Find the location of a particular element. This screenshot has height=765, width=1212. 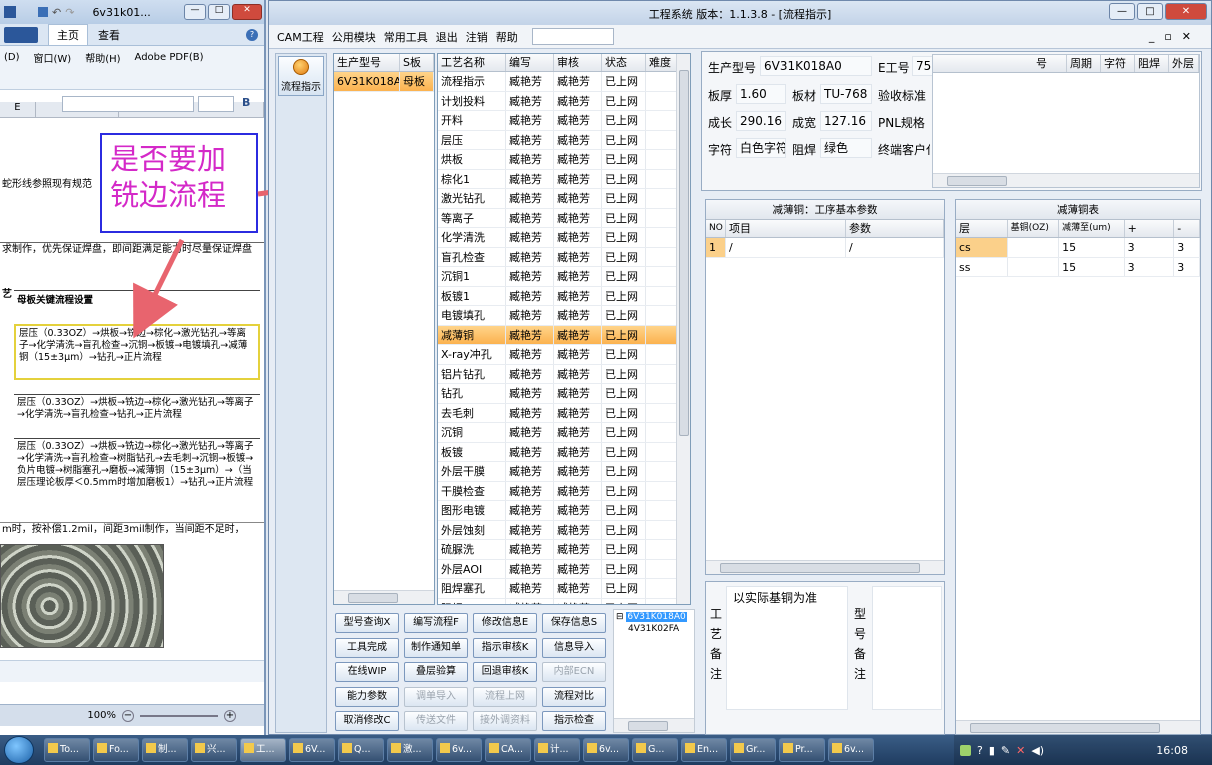

menu-combo is located at coordinates (572, 36).